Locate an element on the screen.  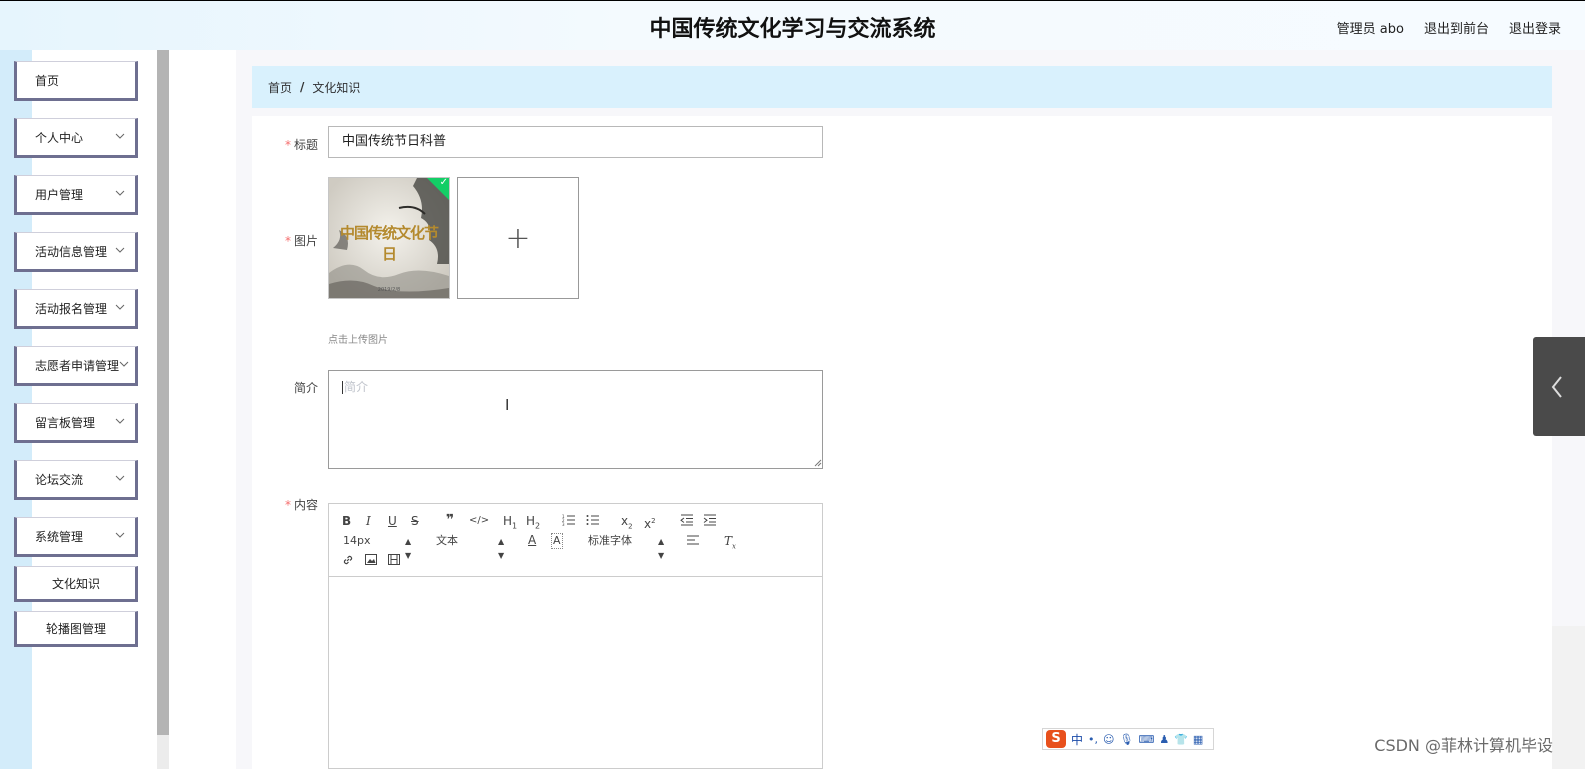
sidebar-item-label: 活动报名管理 is located at coordinates (71, 308).